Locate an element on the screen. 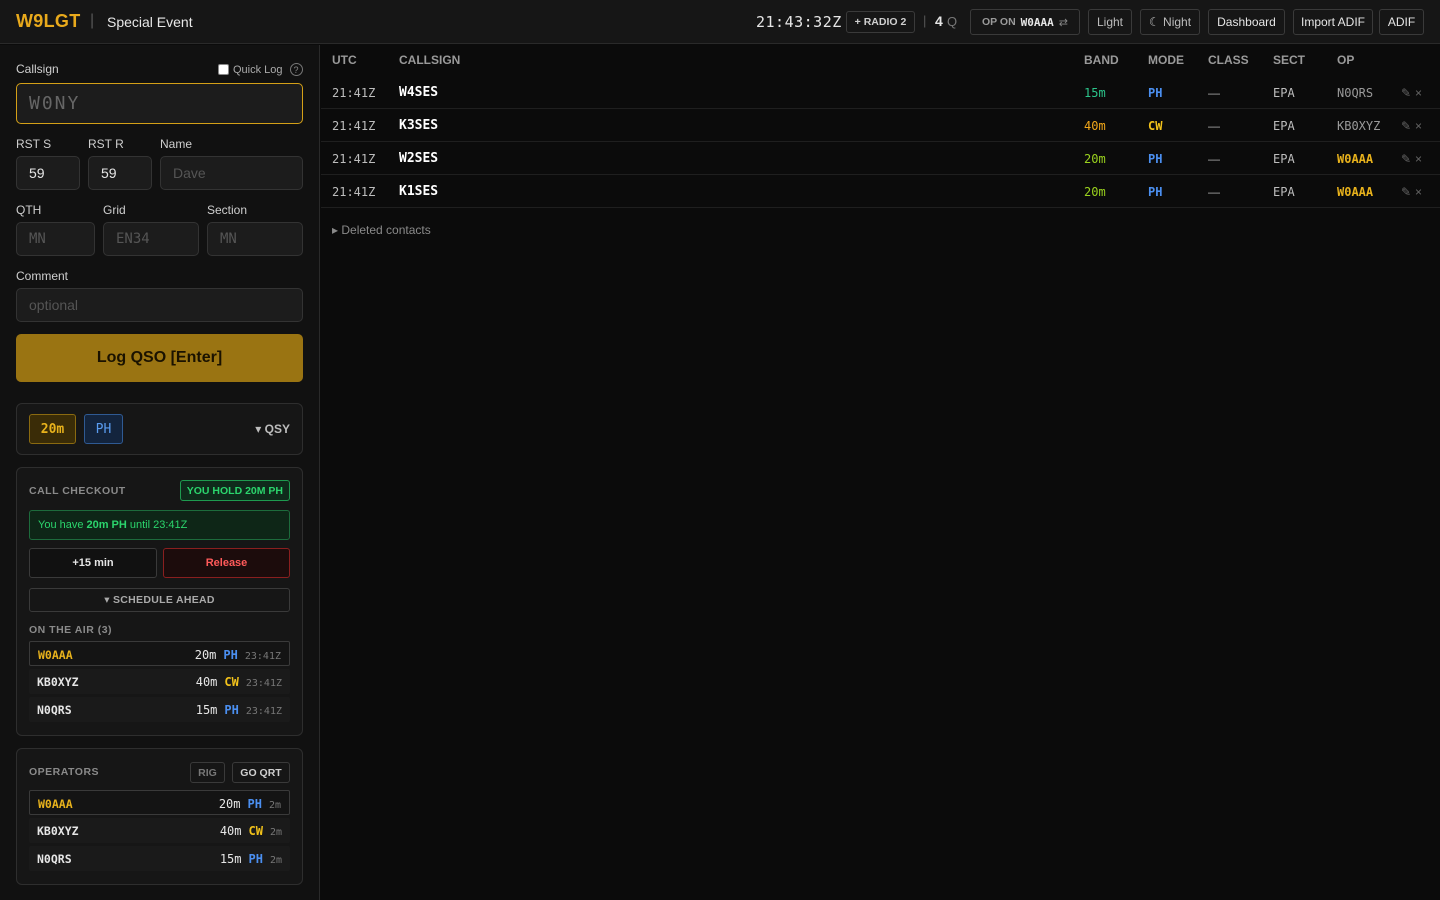 The image size is (1440, 900). qth-input: MN is located at coordinates (55, 239).